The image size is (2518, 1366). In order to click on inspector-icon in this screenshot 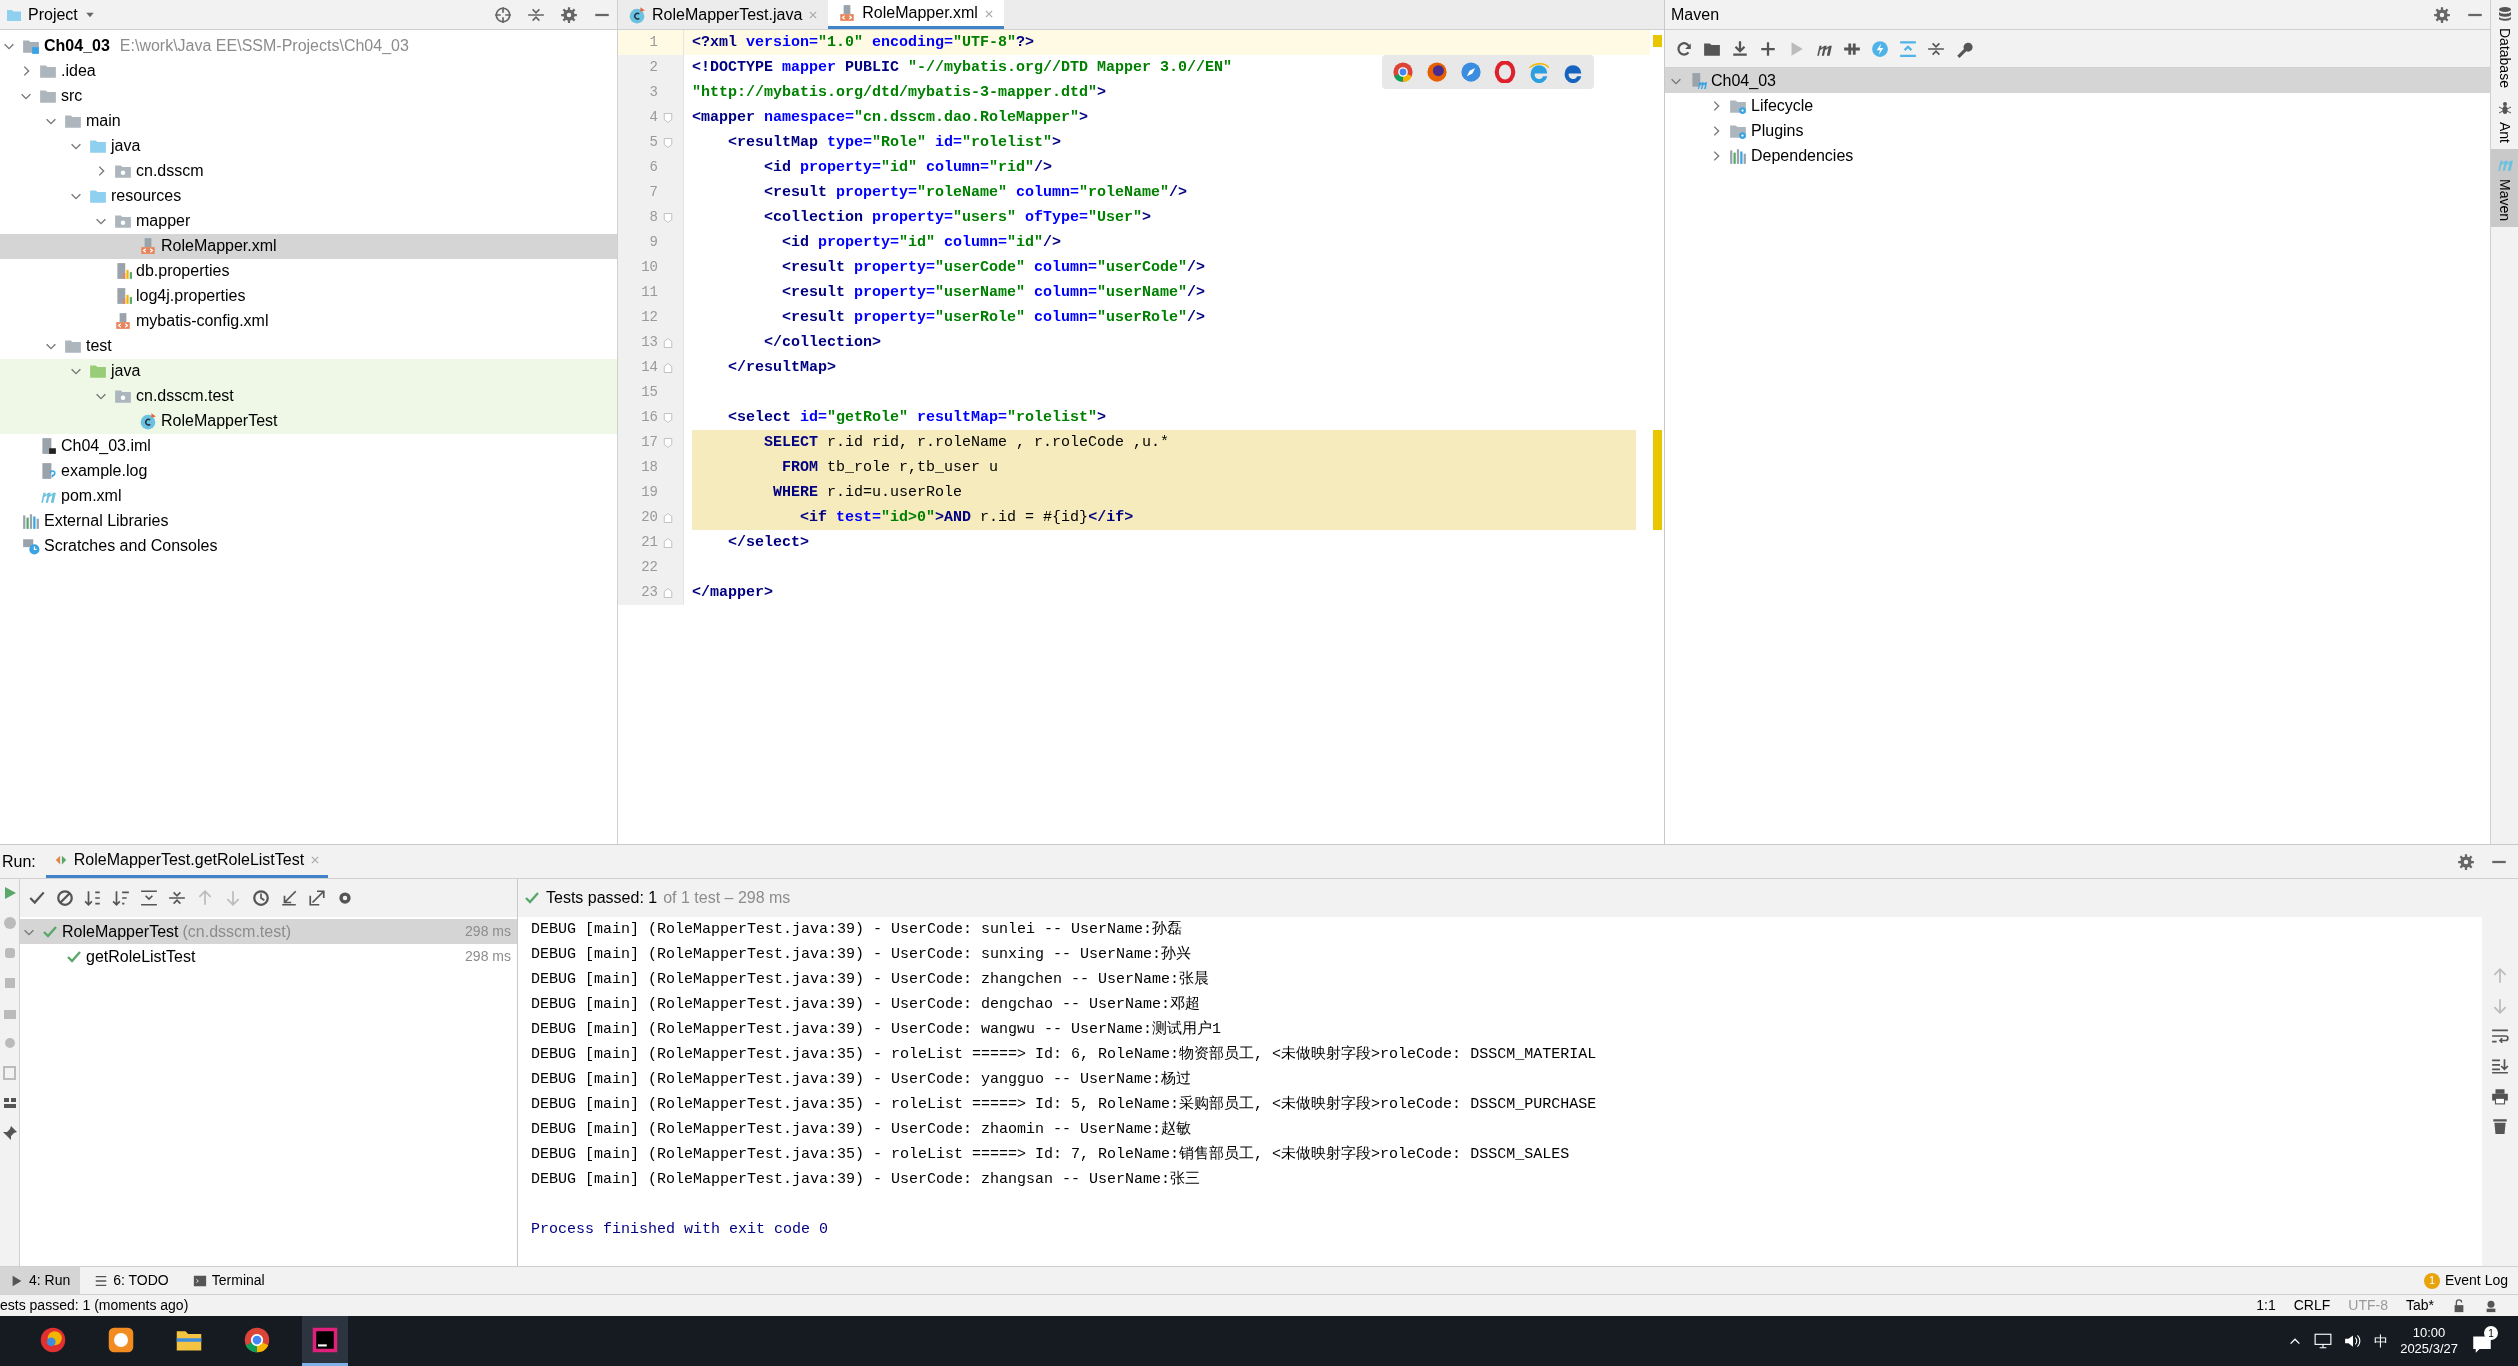, I will do `click(2491, 1305)`.